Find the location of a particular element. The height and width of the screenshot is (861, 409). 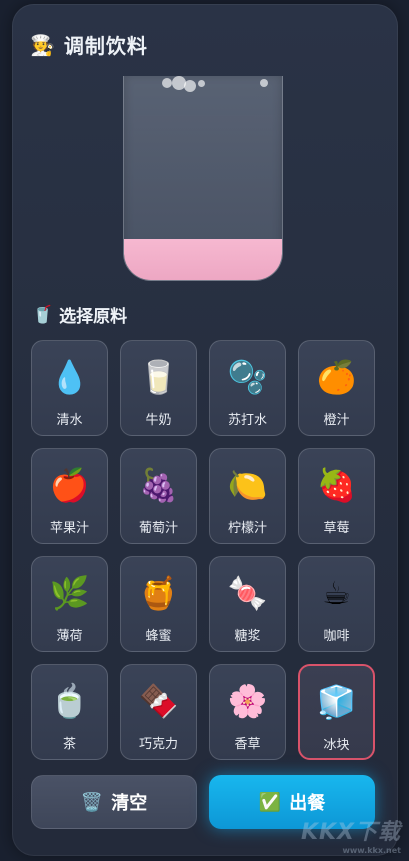

clear-button: 🗑️ 清空 is located at coordinates (114, 802).